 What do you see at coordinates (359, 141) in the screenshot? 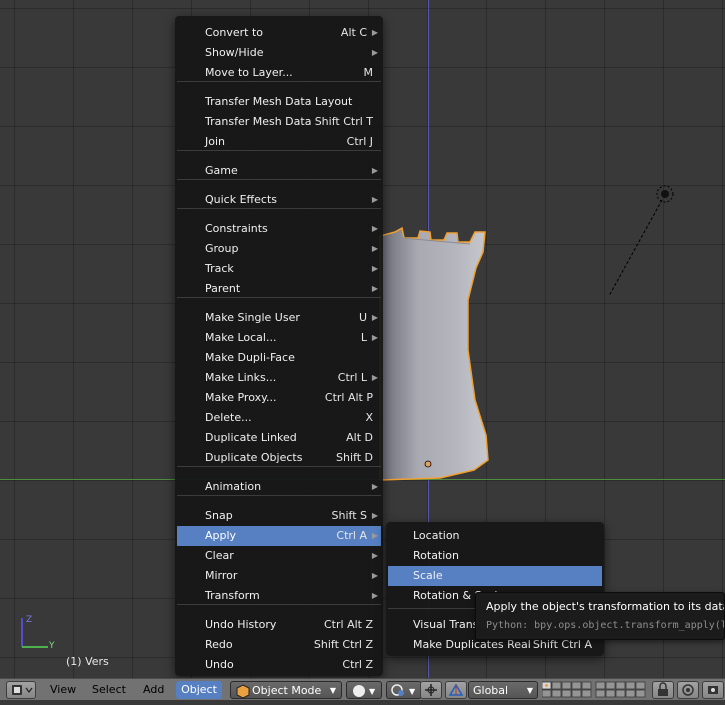
I see `menu-item-shortcut: Ctrl J` at bounding box center [359, 141].